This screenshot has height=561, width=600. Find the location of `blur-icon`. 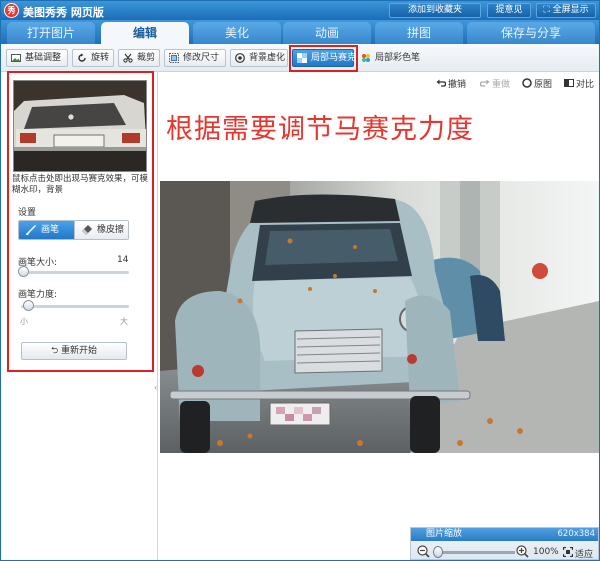

blur-icon is located at coordinates (240, 58).